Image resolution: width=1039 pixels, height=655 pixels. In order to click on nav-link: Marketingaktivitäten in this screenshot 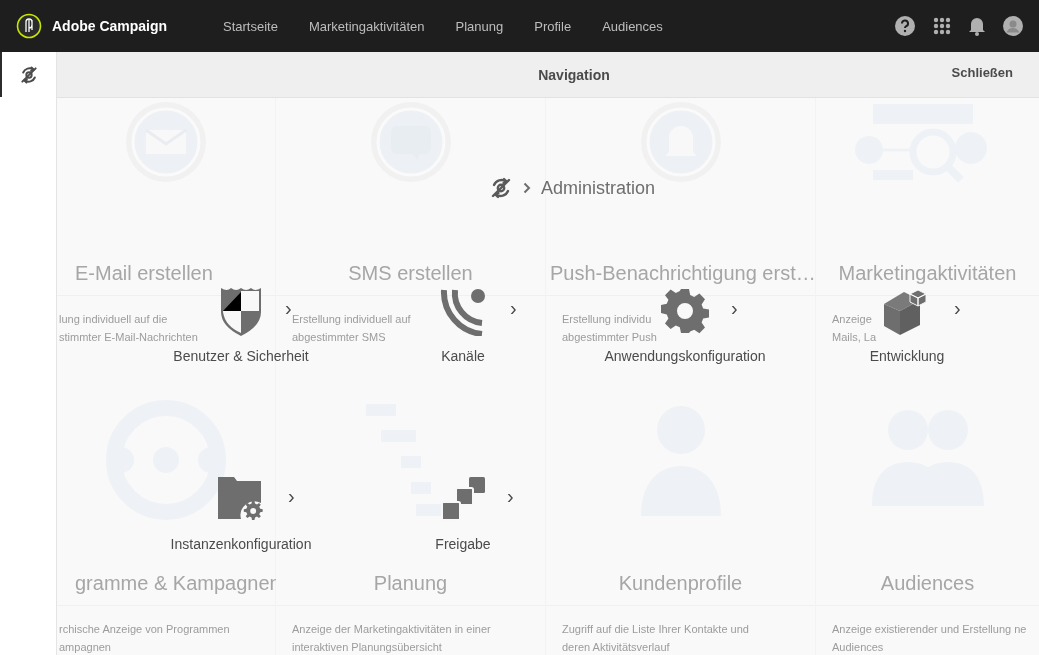, I will do `click(366, 26)`.